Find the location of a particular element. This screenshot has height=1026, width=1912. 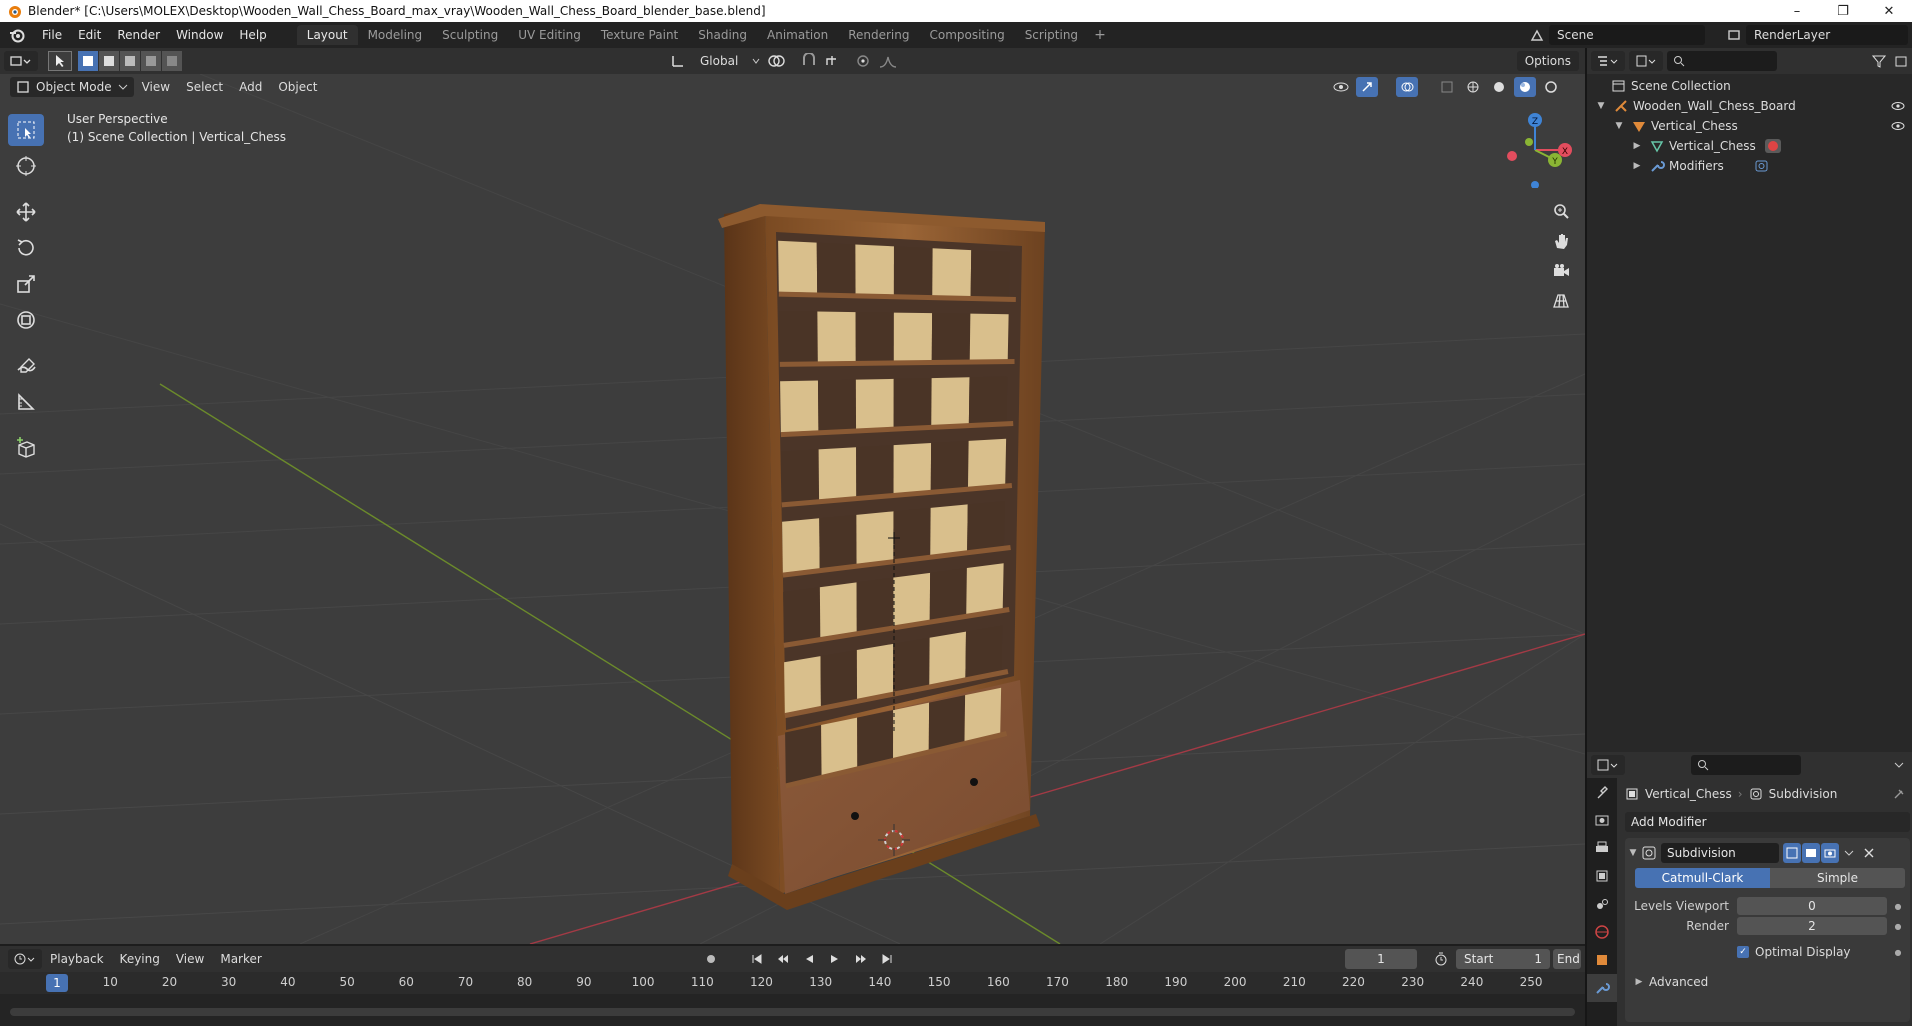

menu-object: Object is located at coordinates (297, 87).